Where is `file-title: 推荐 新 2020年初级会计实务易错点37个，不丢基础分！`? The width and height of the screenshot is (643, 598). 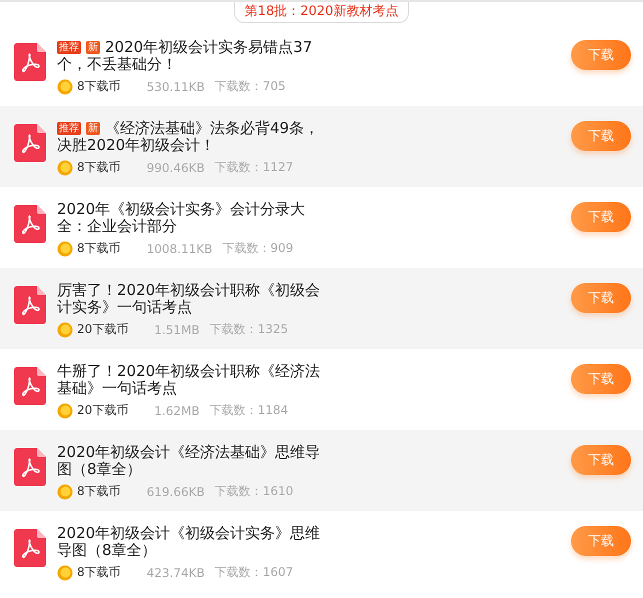 file-title: 推荐 新 2020年初级会计实务易错点37个，不丢基础分！ is located at coordinates (192, 56).